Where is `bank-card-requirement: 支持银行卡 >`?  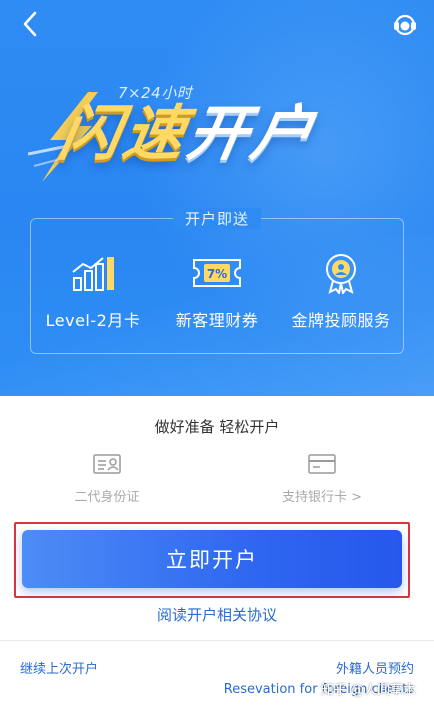
bank-card-requirement: 支持银行卡 > is located at coordinates (322, 479).